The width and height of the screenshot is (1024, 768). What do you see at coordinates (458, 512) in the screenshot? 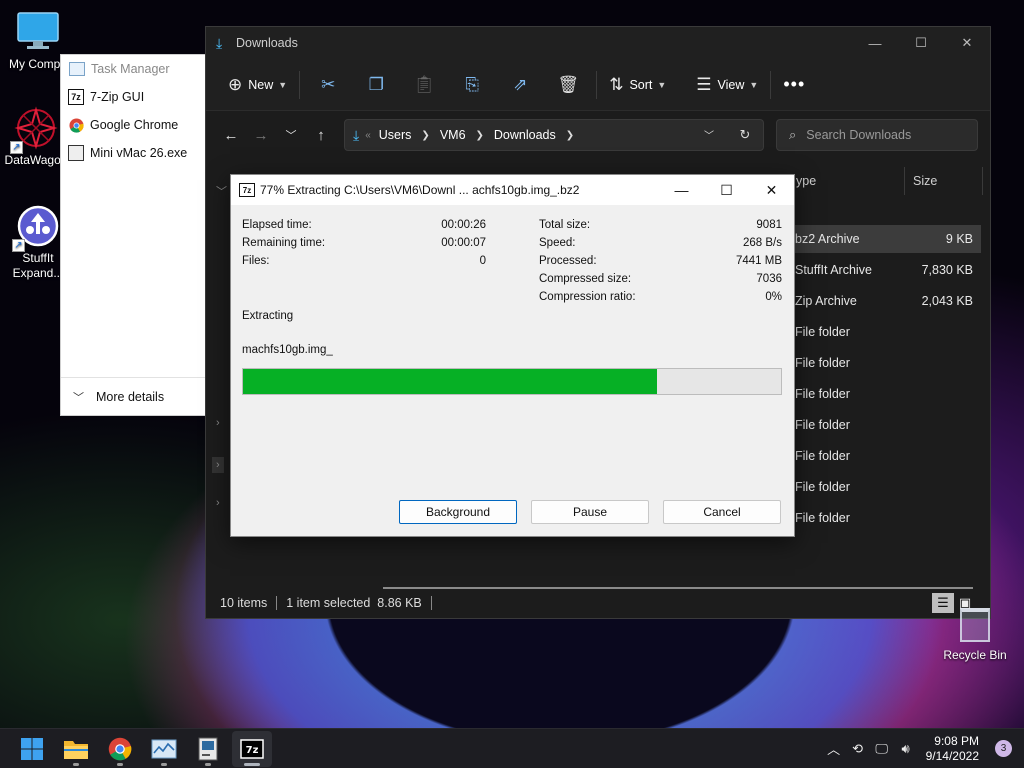
I see `background-button: Background` at bounding box center [458, 512].